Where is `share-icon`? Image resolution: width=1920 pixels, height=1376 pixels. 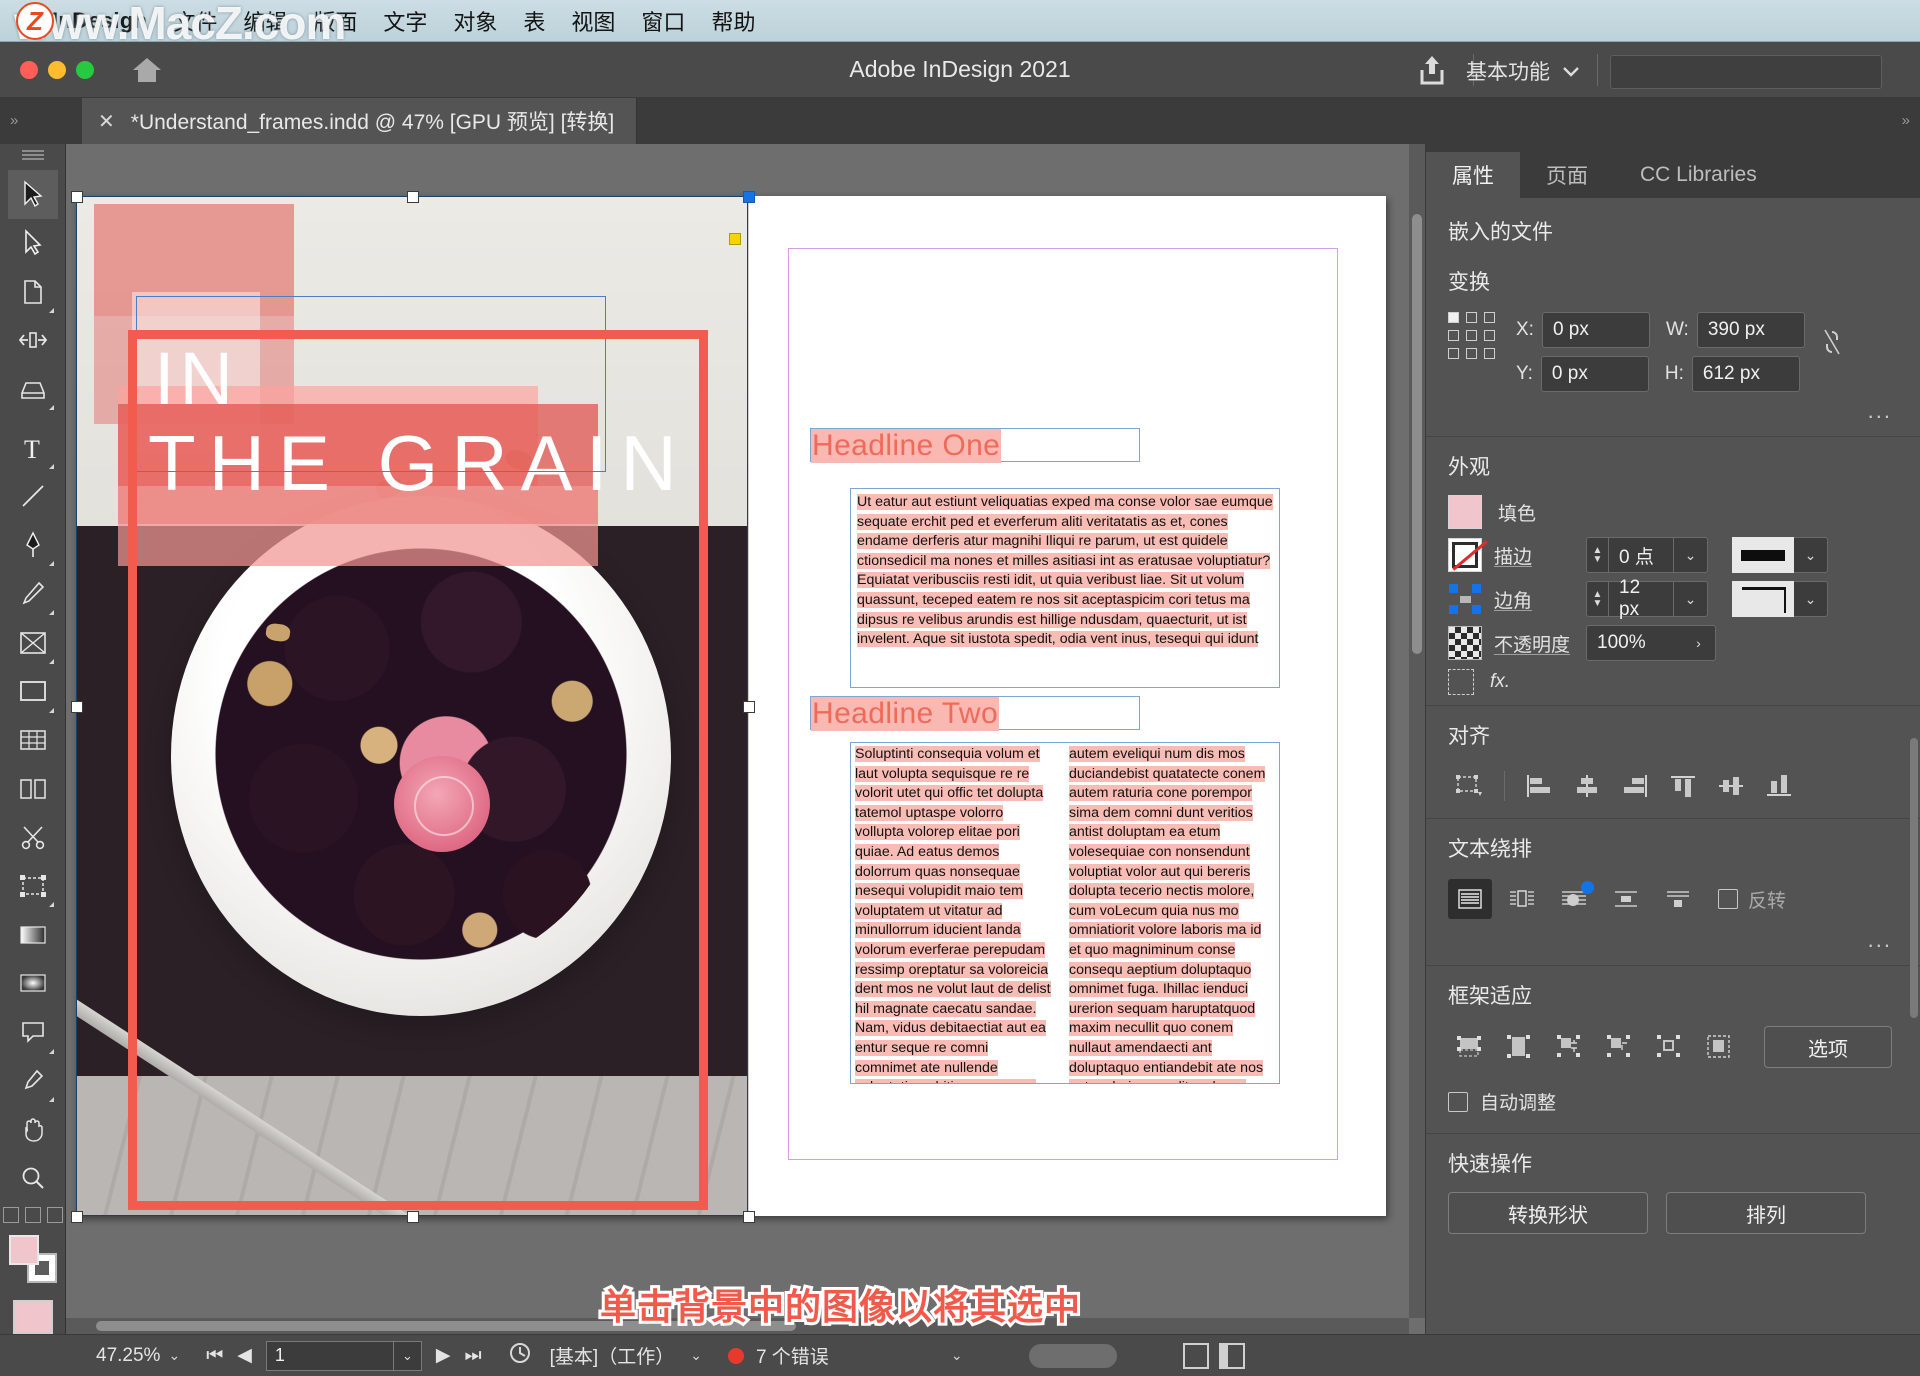 share-icon is located at coordinates (1432, 70).